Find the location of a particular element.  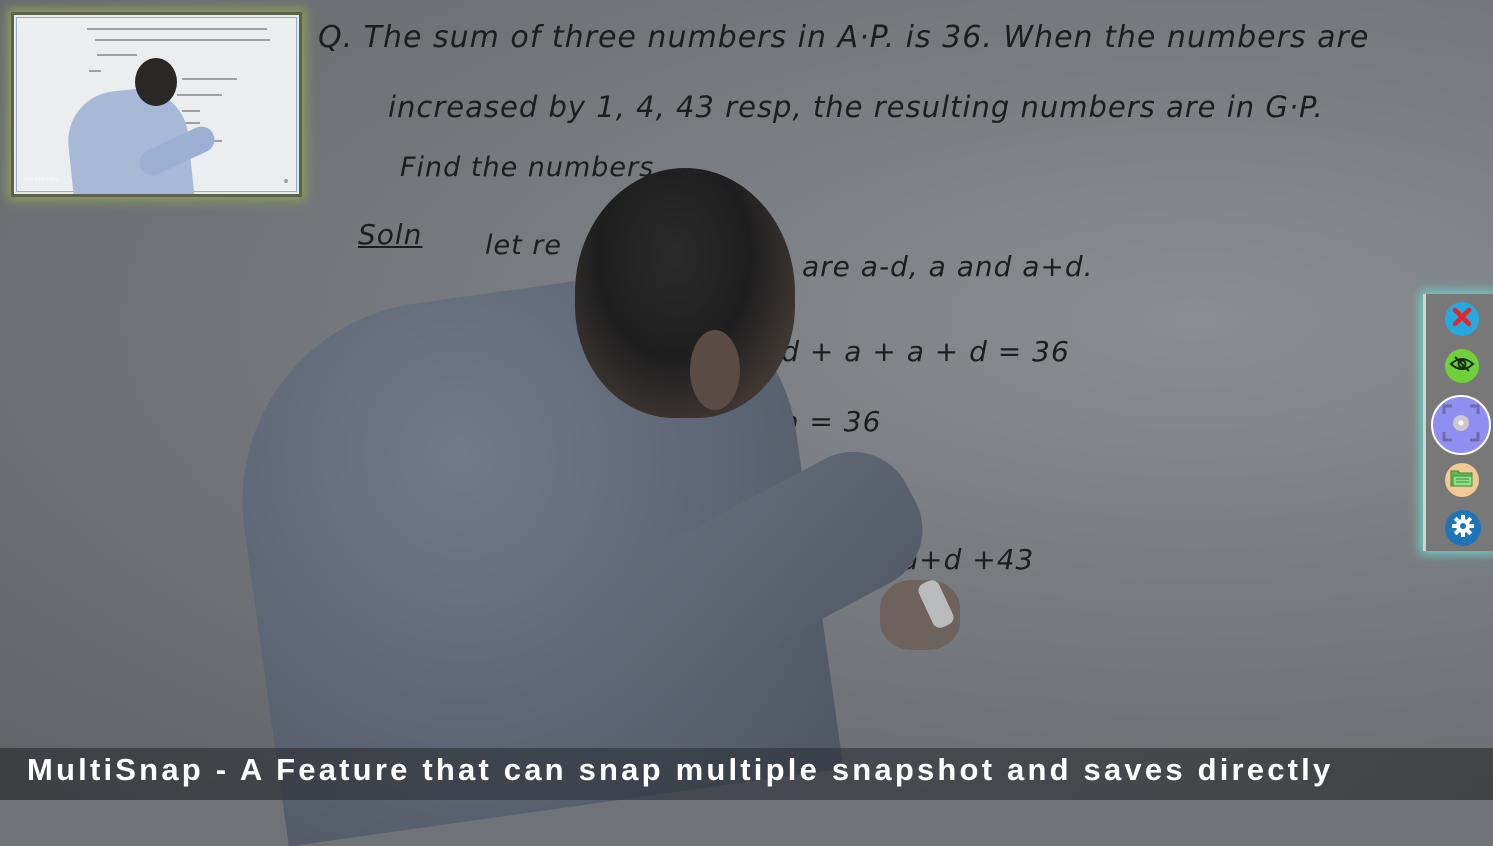

presenter-ear is located at coordinates (715, 370).